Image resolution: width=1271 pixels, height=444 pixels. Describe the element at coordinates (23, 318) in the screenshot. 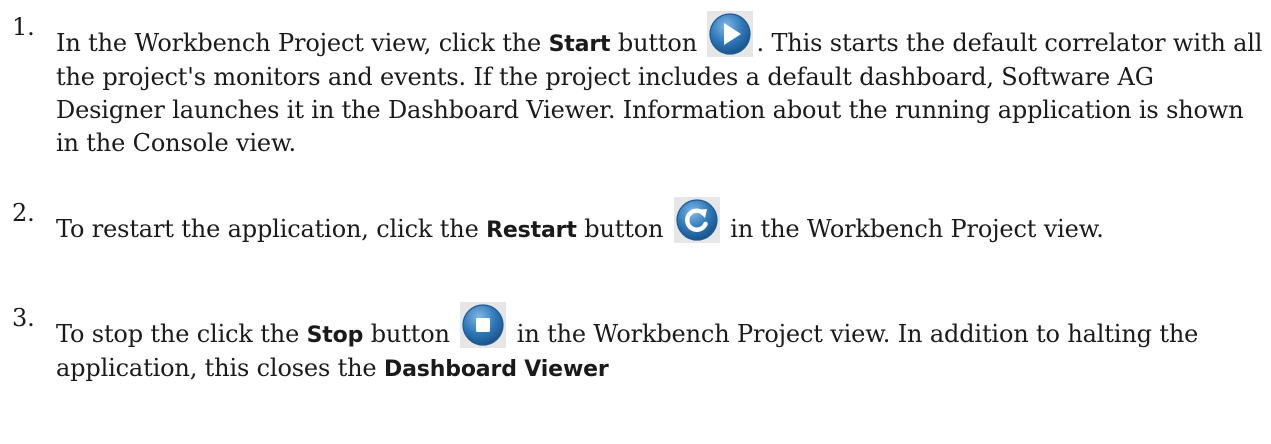

I see `step-number: 3.` at that location.